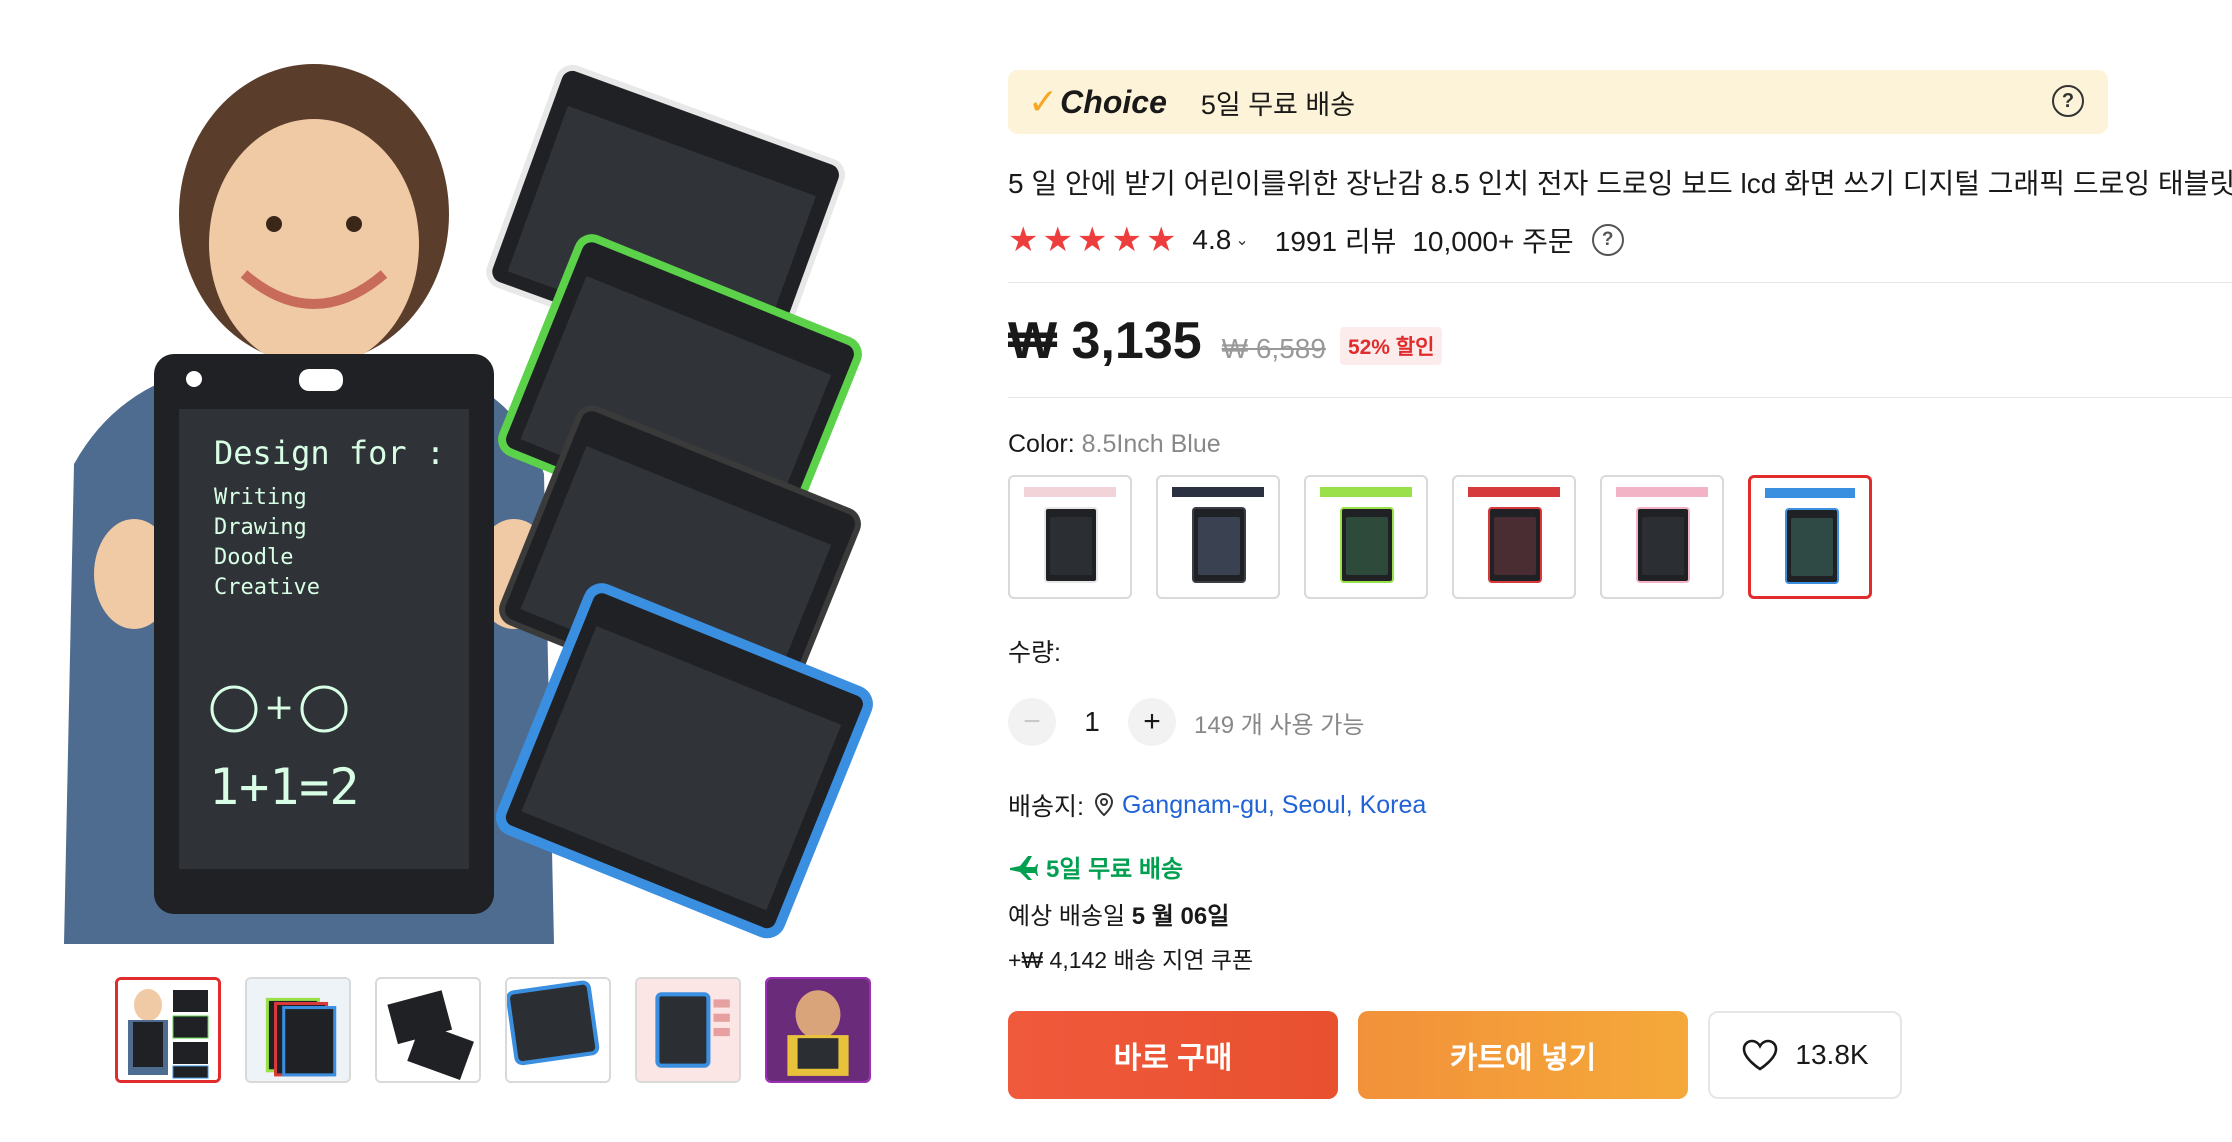 This screenshot has width=2232, height=1142. Describe the element at coordinates (1241, 240) in the screenshot. I see `chevron-down-icon: ⌄` at that location.